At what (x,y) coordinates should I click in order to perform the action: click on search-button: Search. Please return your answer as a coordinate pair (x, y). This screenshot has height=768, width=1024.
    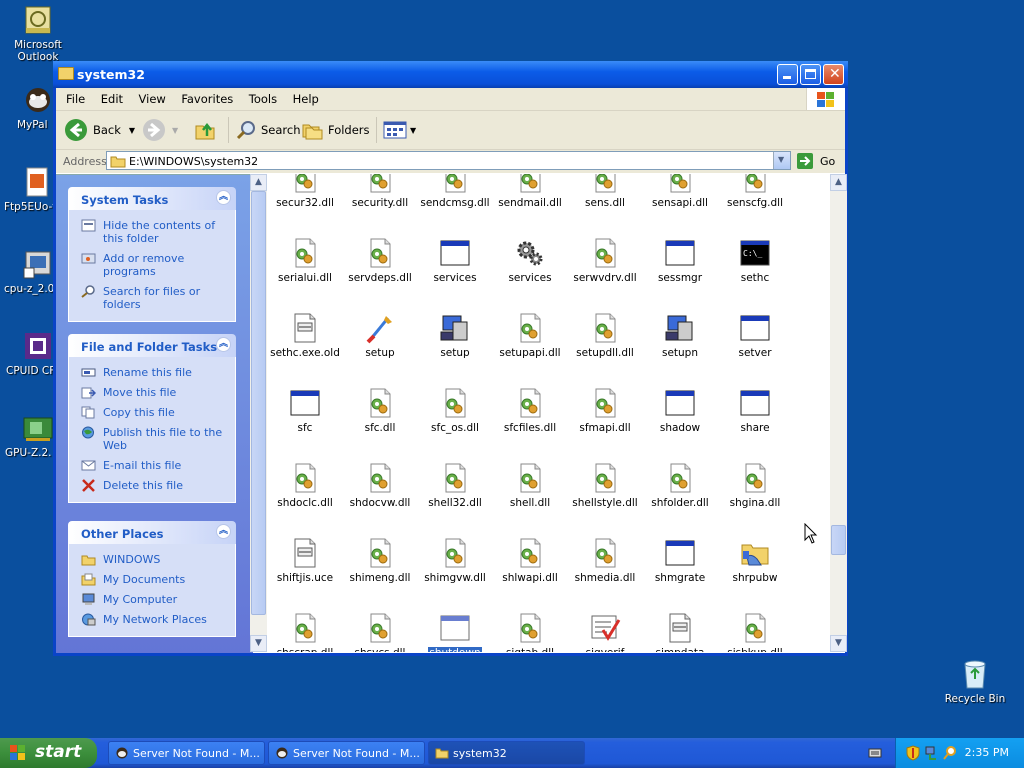
    Looking at the image, I should click on (264, 130).